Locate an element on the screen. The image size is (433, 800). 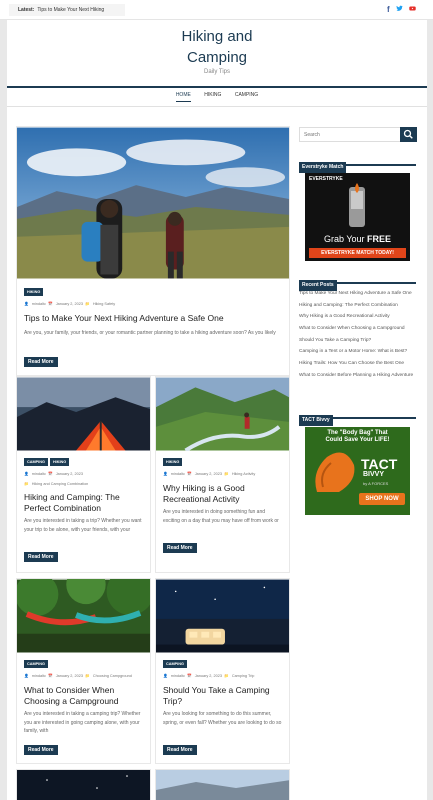
post-tags: HIKING is located at coordinates (173, 462).